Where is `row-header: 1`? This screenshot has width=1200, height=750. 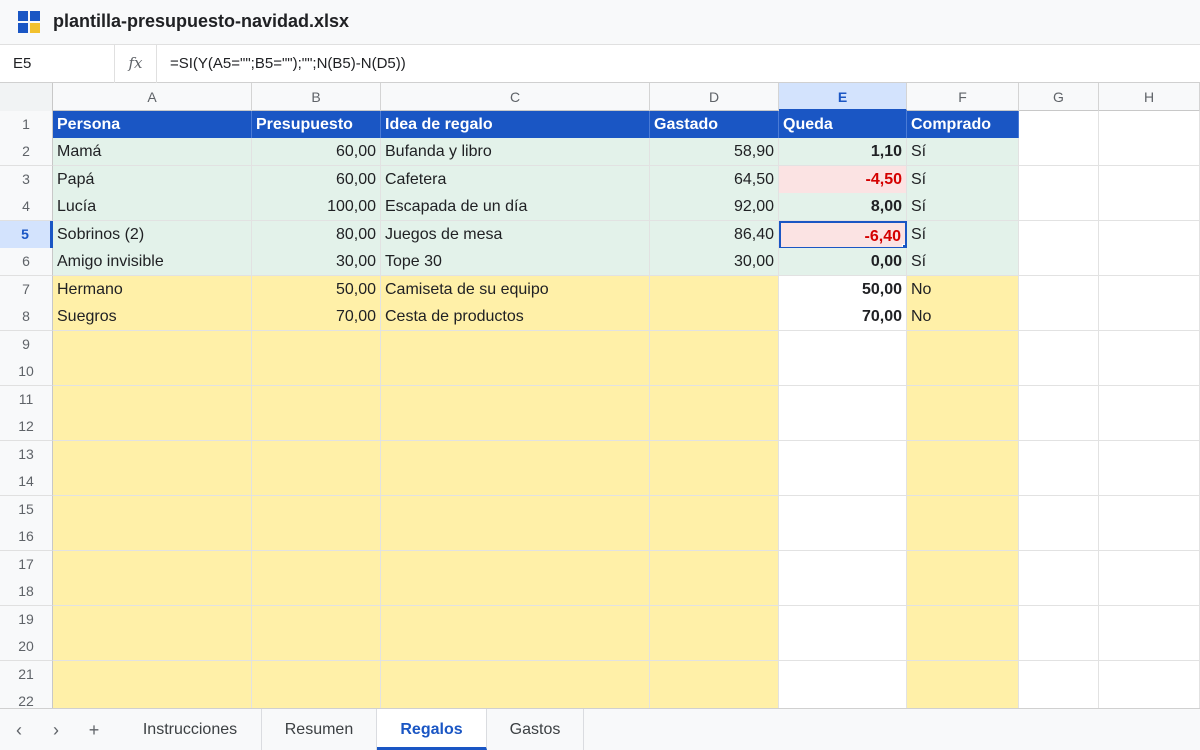 row-header: 1 is located at coordinates (26, 125).